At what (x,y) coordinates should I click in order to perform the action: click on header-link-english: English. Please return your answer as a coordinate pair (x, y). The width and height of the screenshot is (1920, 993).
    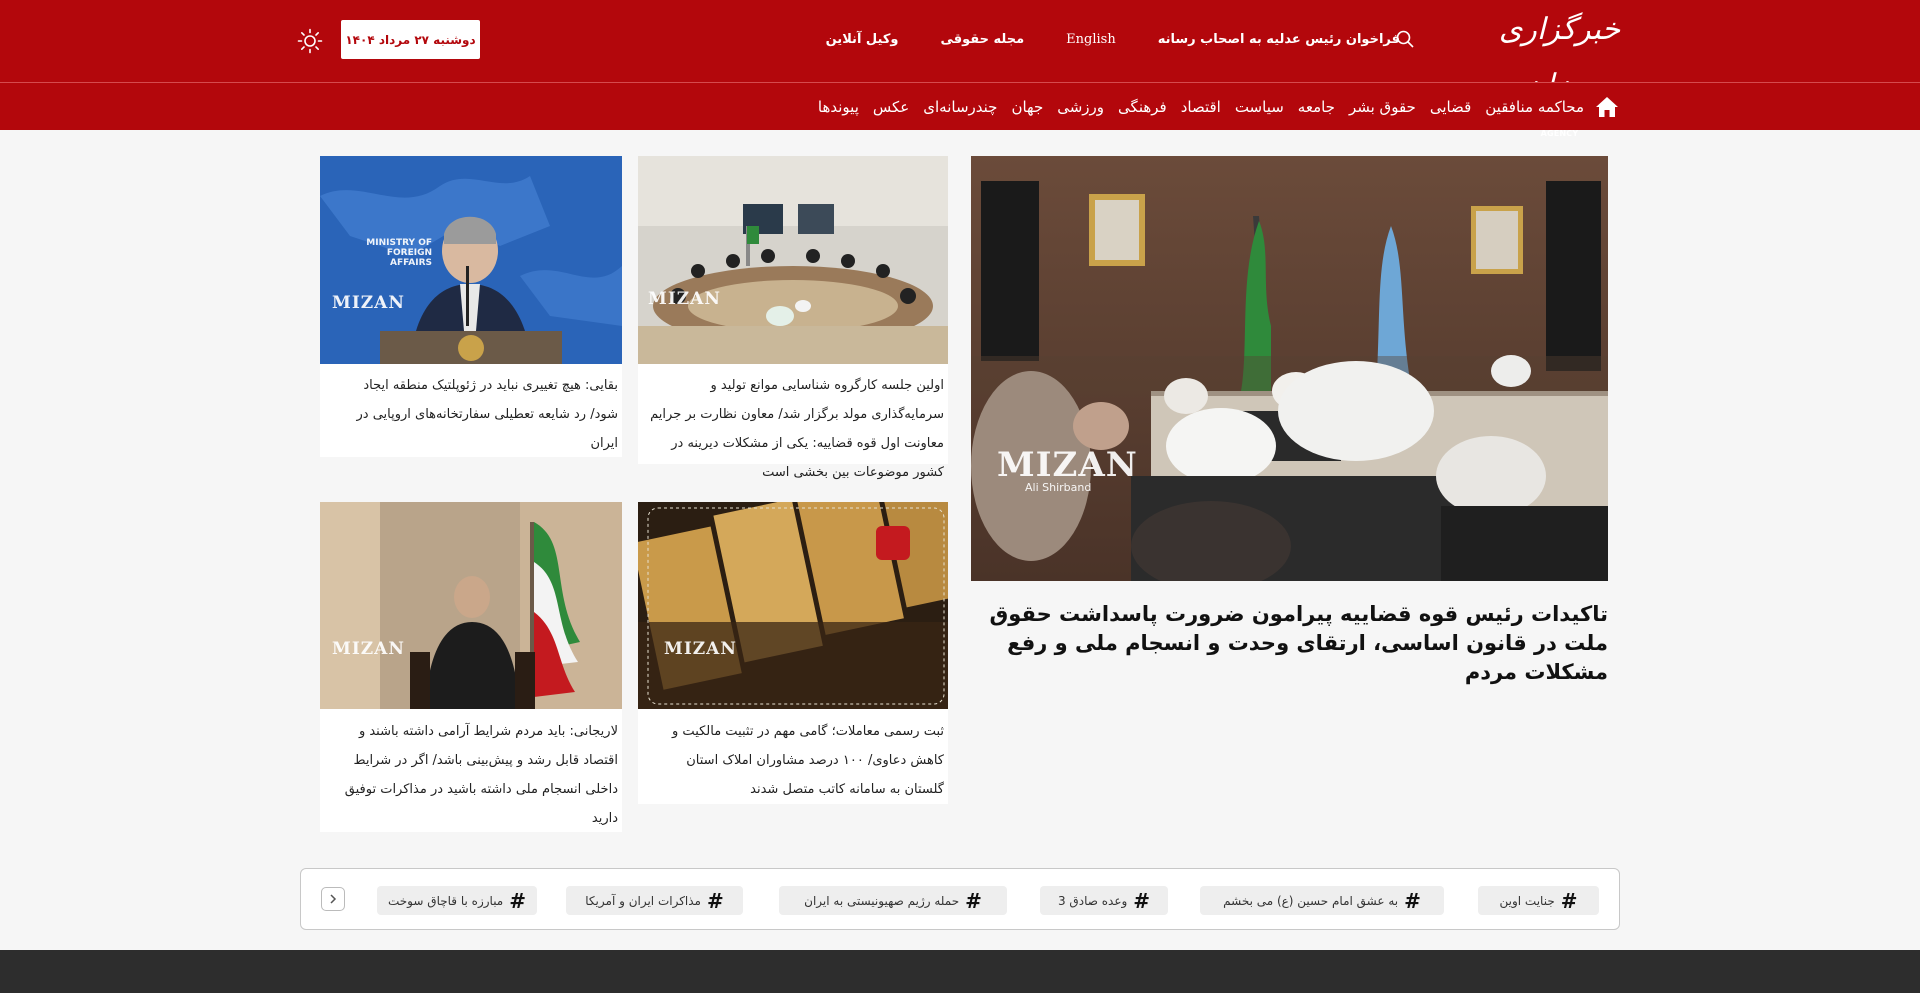
    Looking at the image, I should click on (1091, 39).